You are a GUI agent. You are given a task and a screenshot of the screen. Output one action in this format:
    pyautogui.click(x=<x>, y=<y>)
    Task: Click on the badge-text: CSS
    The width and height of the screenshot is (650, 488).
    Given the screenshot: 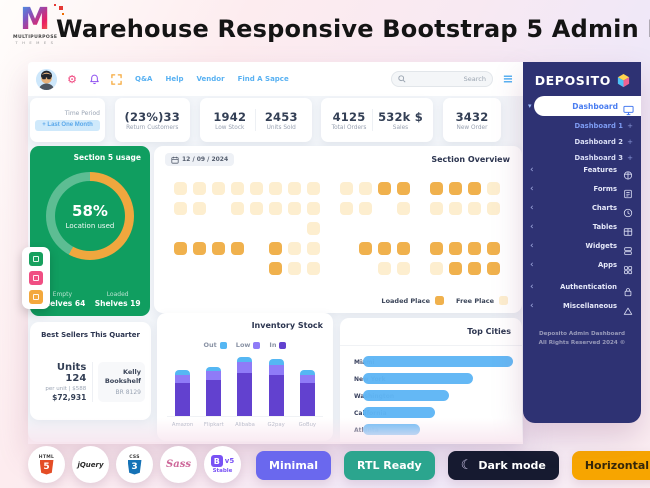 What is the action you would take?
    pyautogui.click(x=134, y=457)
    